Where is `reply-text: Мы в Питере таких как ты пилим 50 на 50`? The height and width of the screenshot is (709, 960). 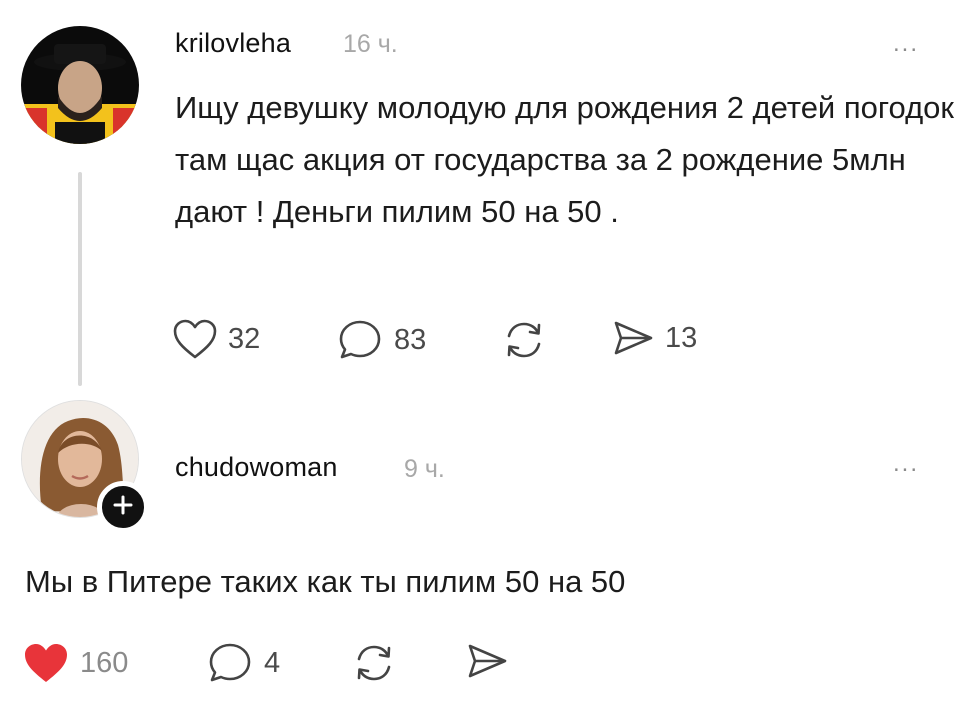 reply-text: Мы в Питере таких как ты пилим 50 на 50 is located at coordinates (325, 581).